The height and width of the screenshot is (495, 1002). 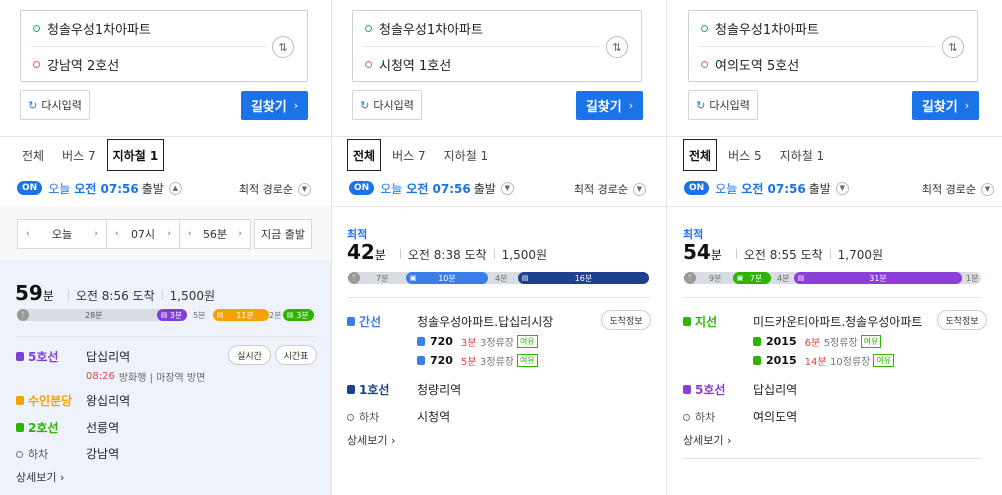 I want to click on line-name: 5호선, so click(x=710, y=390).